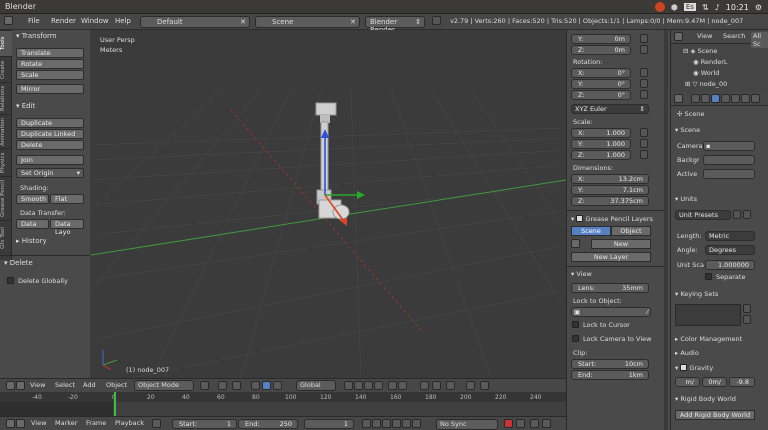 The width and height of the screenshot is (768, 430). What do you see at coordinates (705, 98) in the screenshot?
I see `layers-tab-icon` at bounding box center [705, 98].